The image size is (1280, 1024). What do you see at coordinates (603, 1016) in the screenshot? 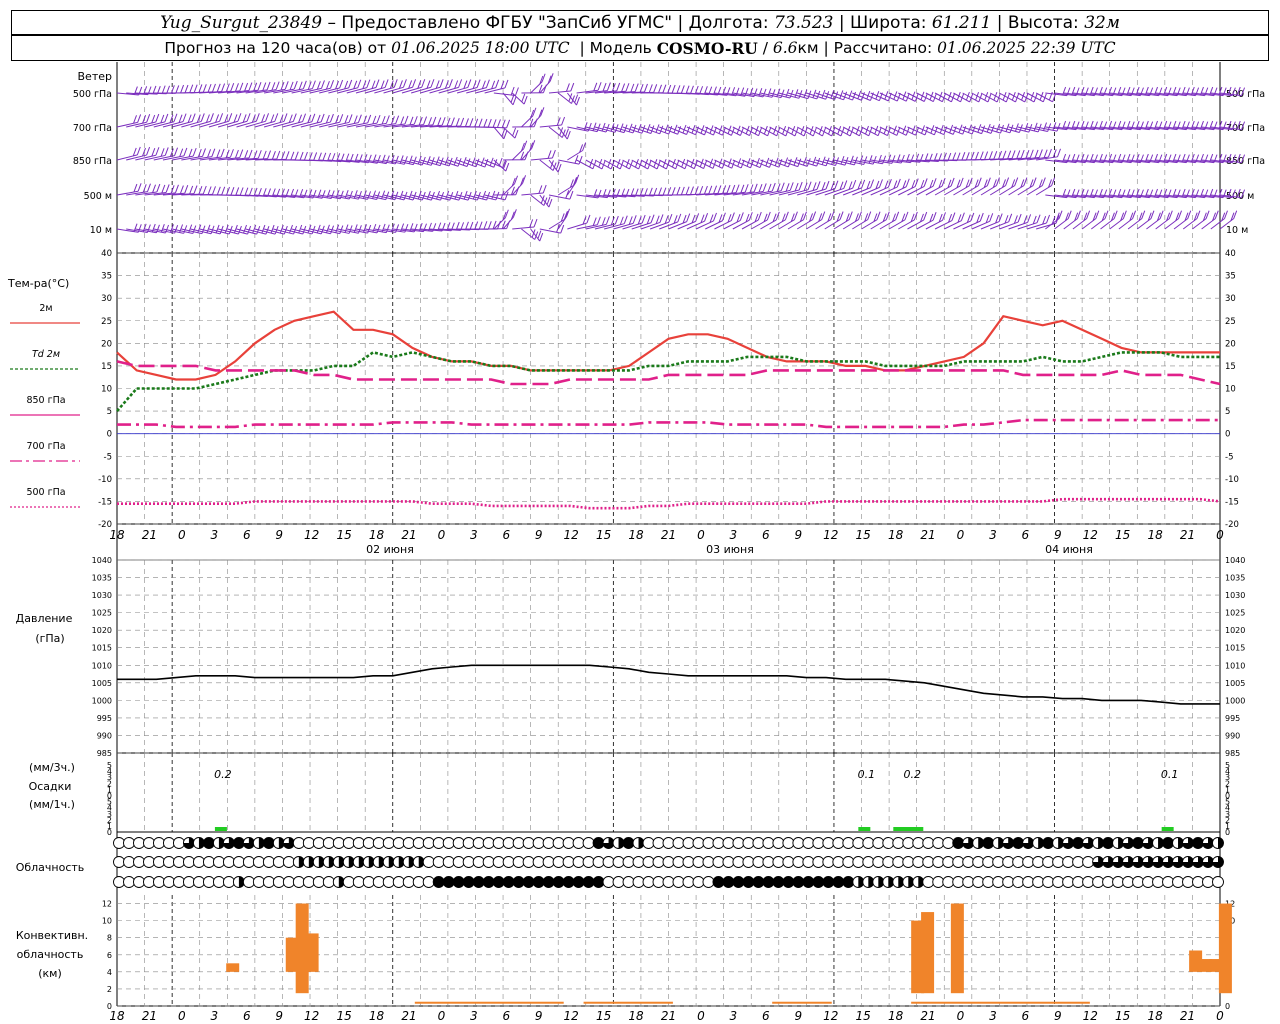
I see `conv-xtick: 15` at bounding box center [603, 1016].